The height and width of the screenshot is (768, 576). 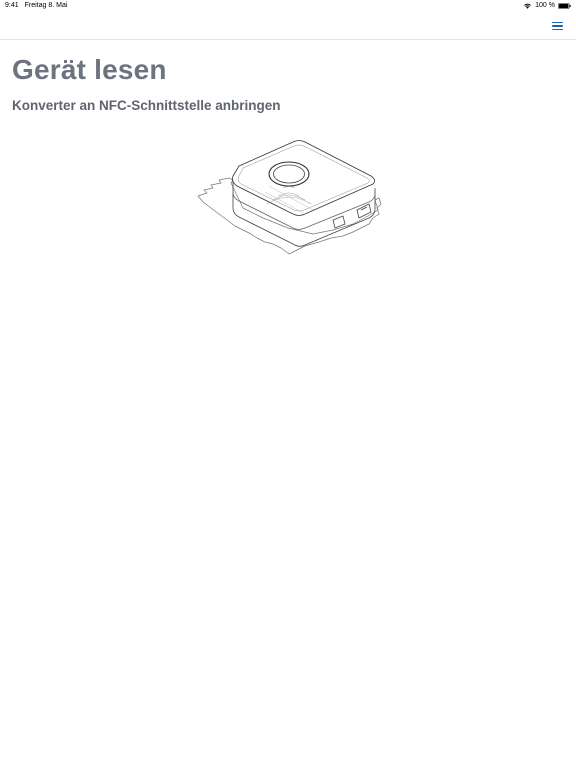 What do you see at coordinates (288, 26) in the screenshot?
I see `navigation-bar` at bounding box center [288, 26].